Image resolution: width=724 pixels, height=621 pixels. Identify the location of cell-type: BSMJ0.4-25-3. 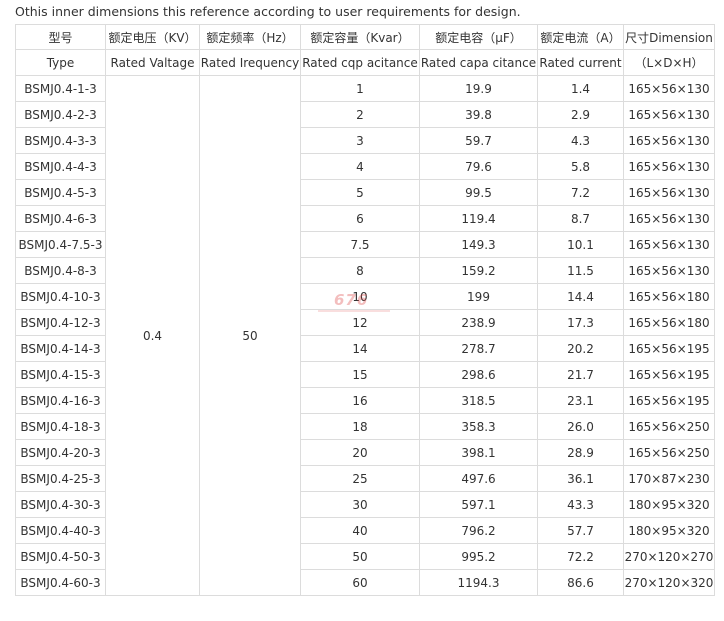
(60, 478).